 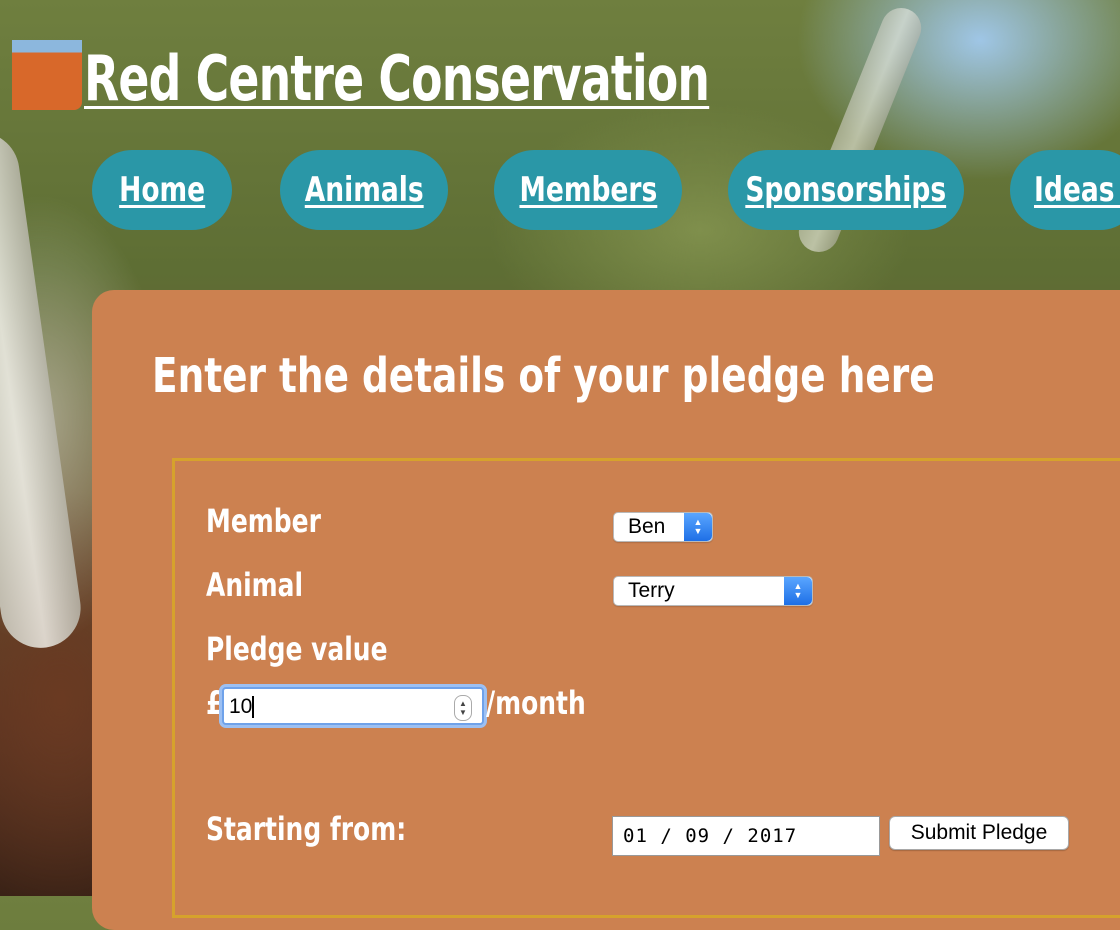 What do you see at coordinates (746, 836) in the screenshot?
I see `start-date-input: 01 / 09 / 2017` at bounding box center [746, 836].